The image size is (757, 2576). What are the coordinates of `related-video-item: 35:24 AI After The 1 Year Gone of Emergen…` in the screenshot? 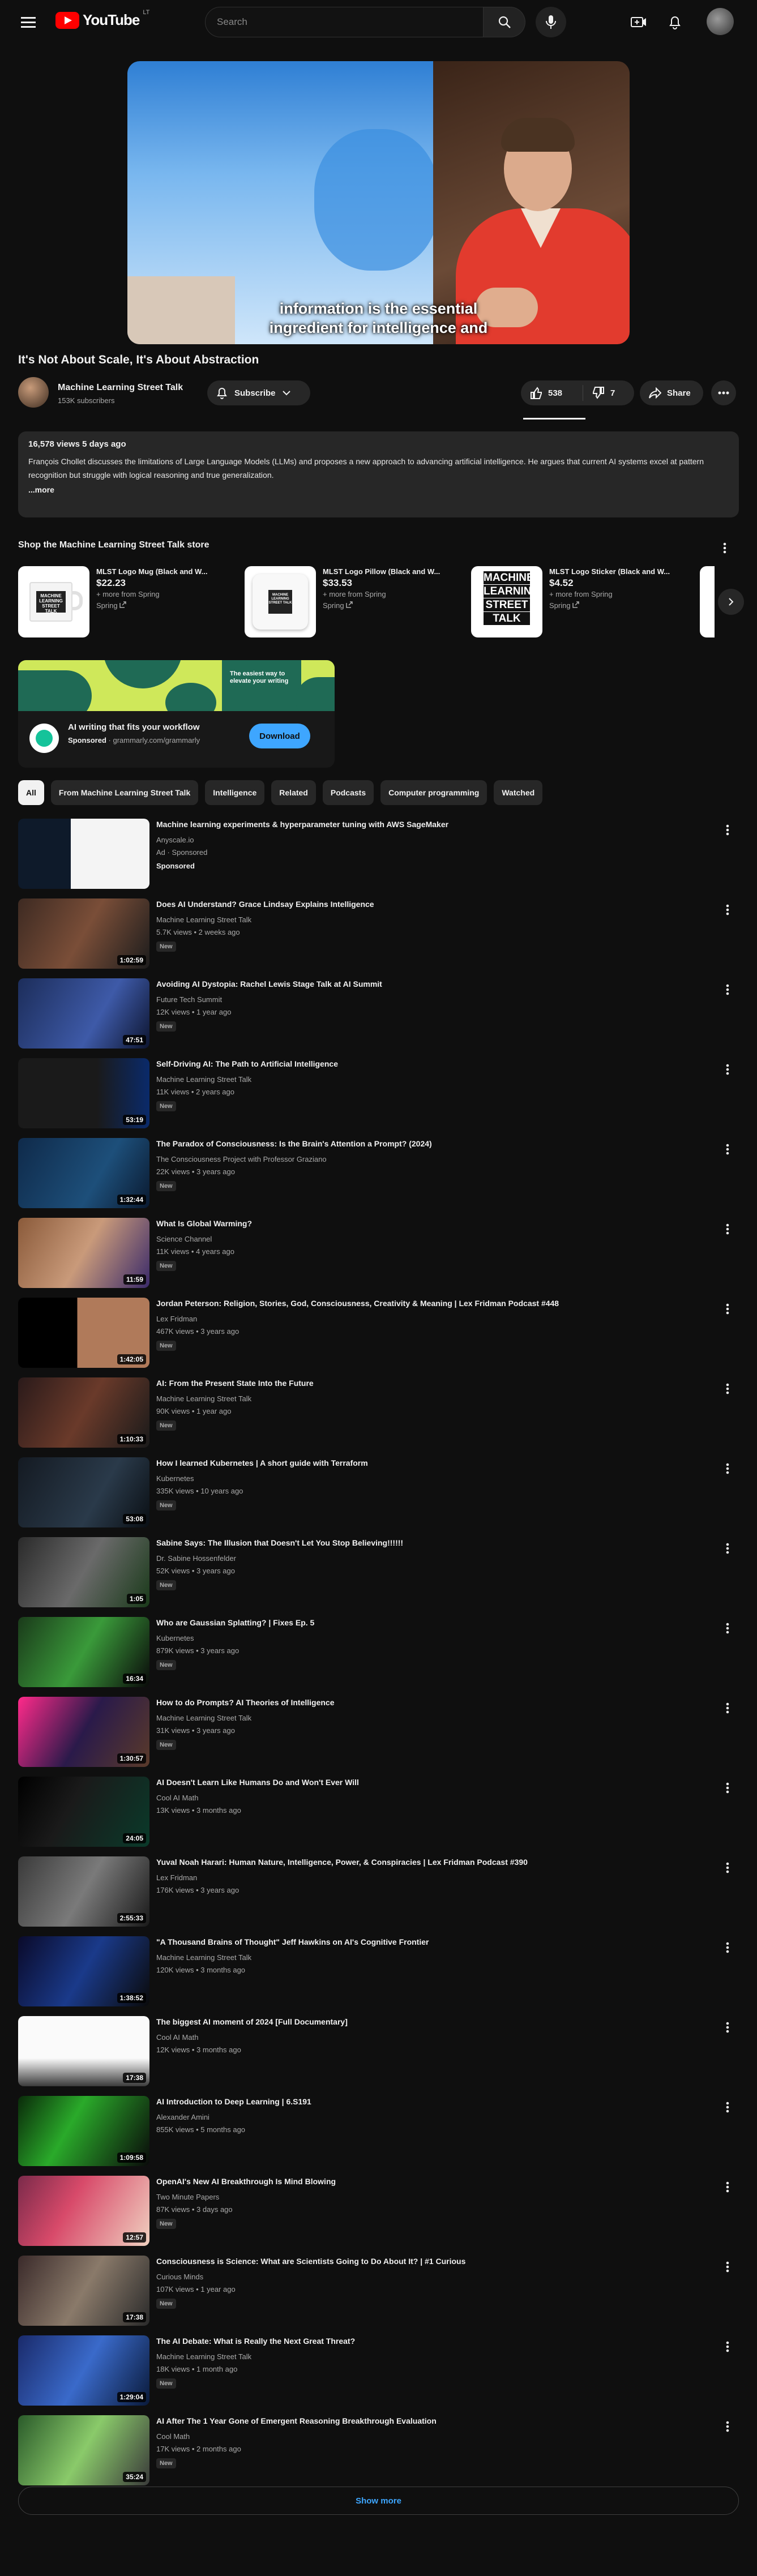 It's located at (378, 2450).